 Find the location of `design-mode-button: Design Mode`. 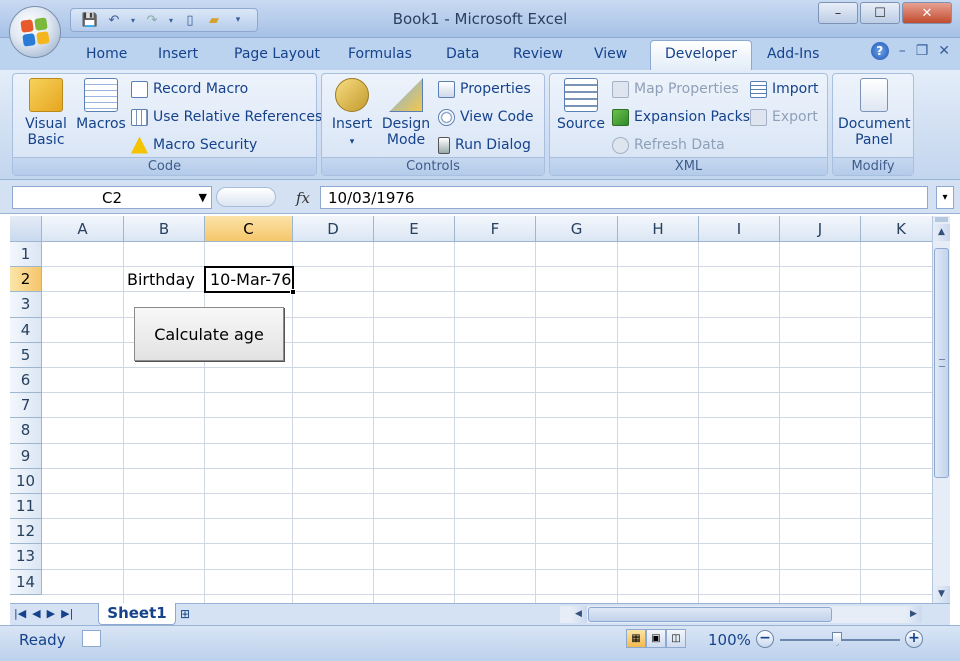

design-mode-button: Design Mode is located at coordinates (406, 113).